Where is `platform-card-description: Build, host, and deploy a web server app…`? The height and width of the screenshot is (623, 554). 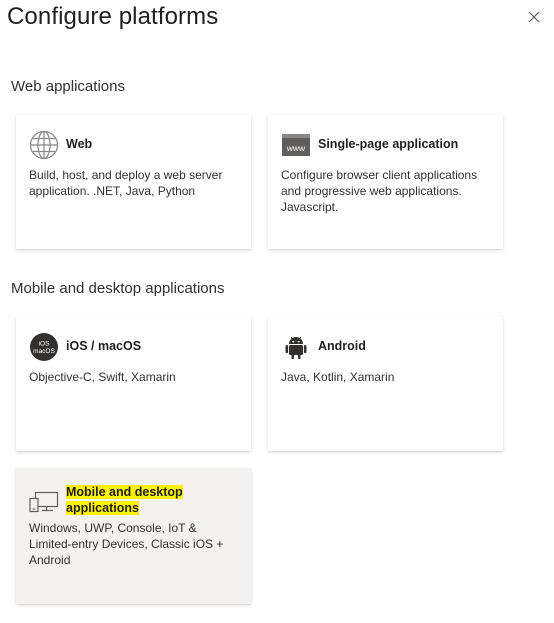
platform-card-description: Build, host, and deploy a web server app… is located at coordinates (126, 183).